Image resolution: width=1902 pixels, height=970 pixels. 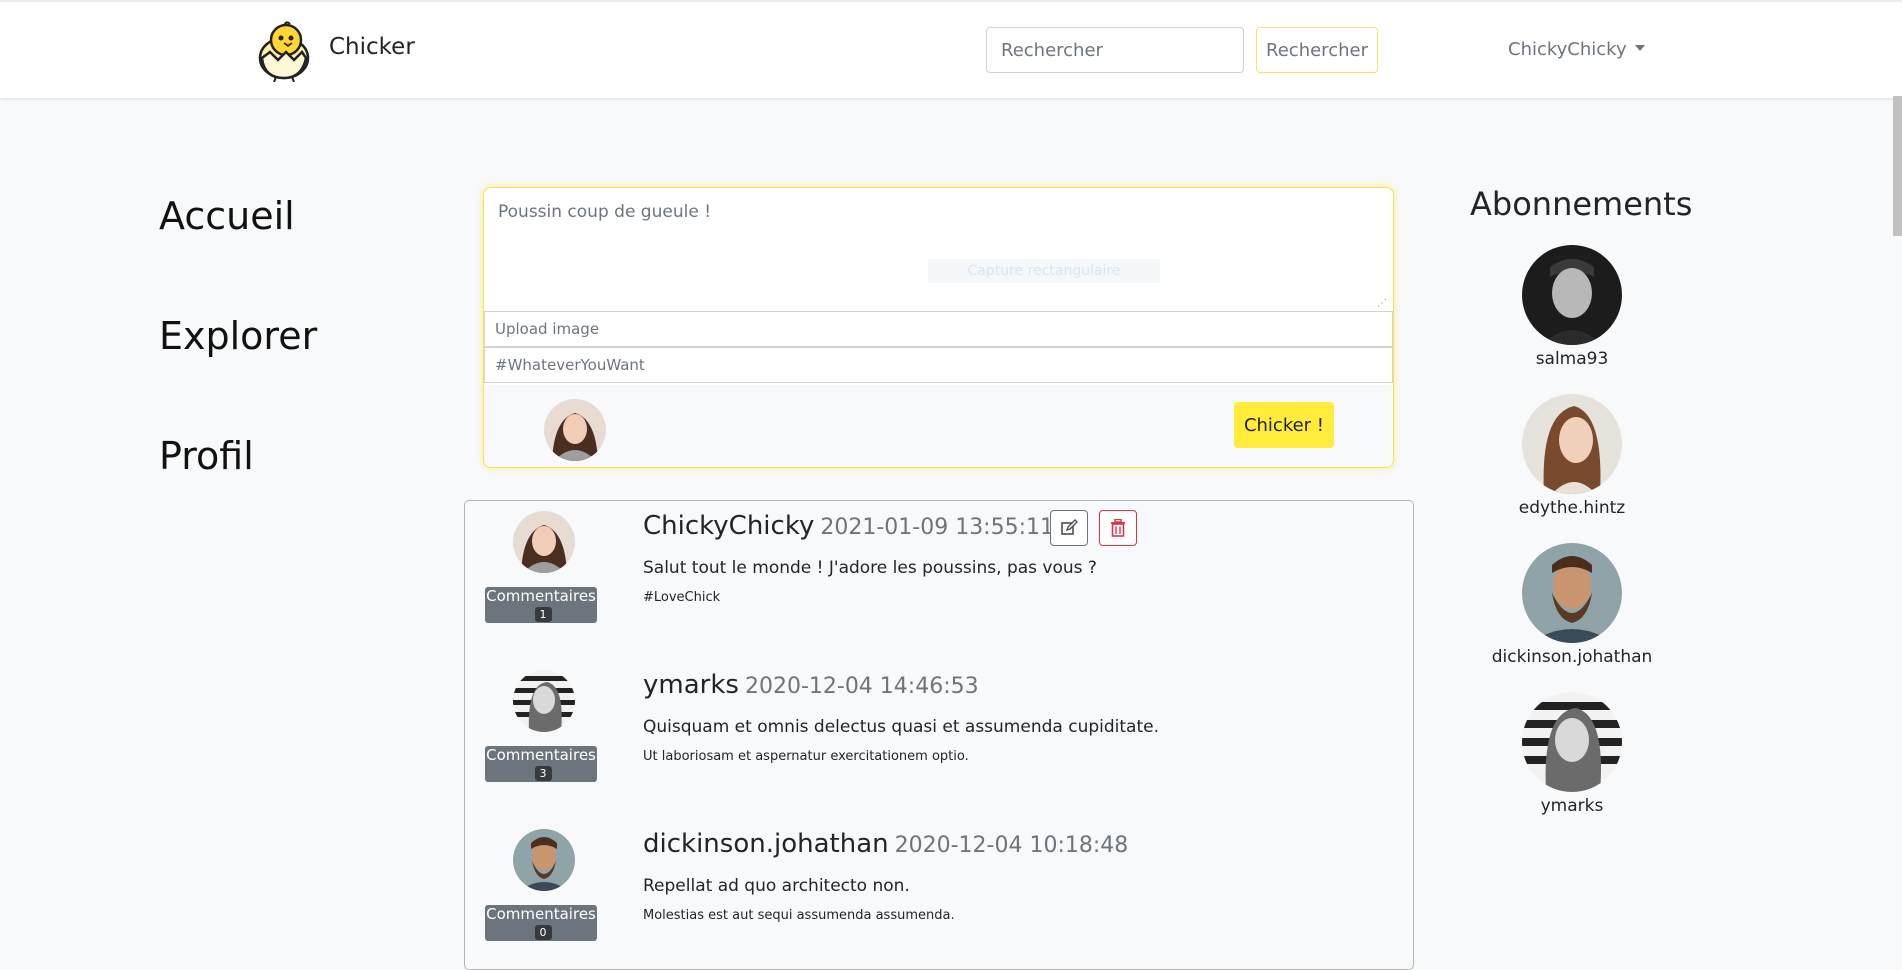 What do you see at coordinates (1581, 204) in the screenshot?
I see `subscriptions-title: Abonnements` at bounding box center [1581, 204].